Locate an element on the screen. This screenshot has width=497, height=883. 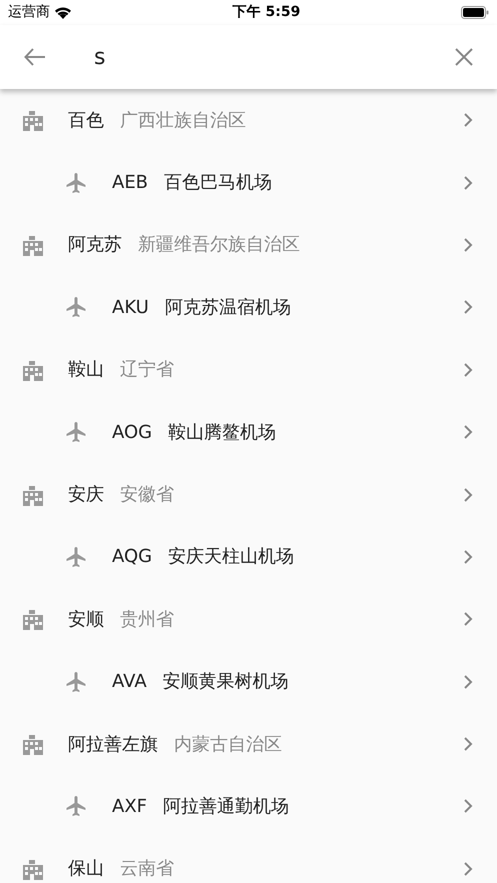
city-row: 阿克苏 新疆维吾尔族自治区 is located at coordinates (248, 245).